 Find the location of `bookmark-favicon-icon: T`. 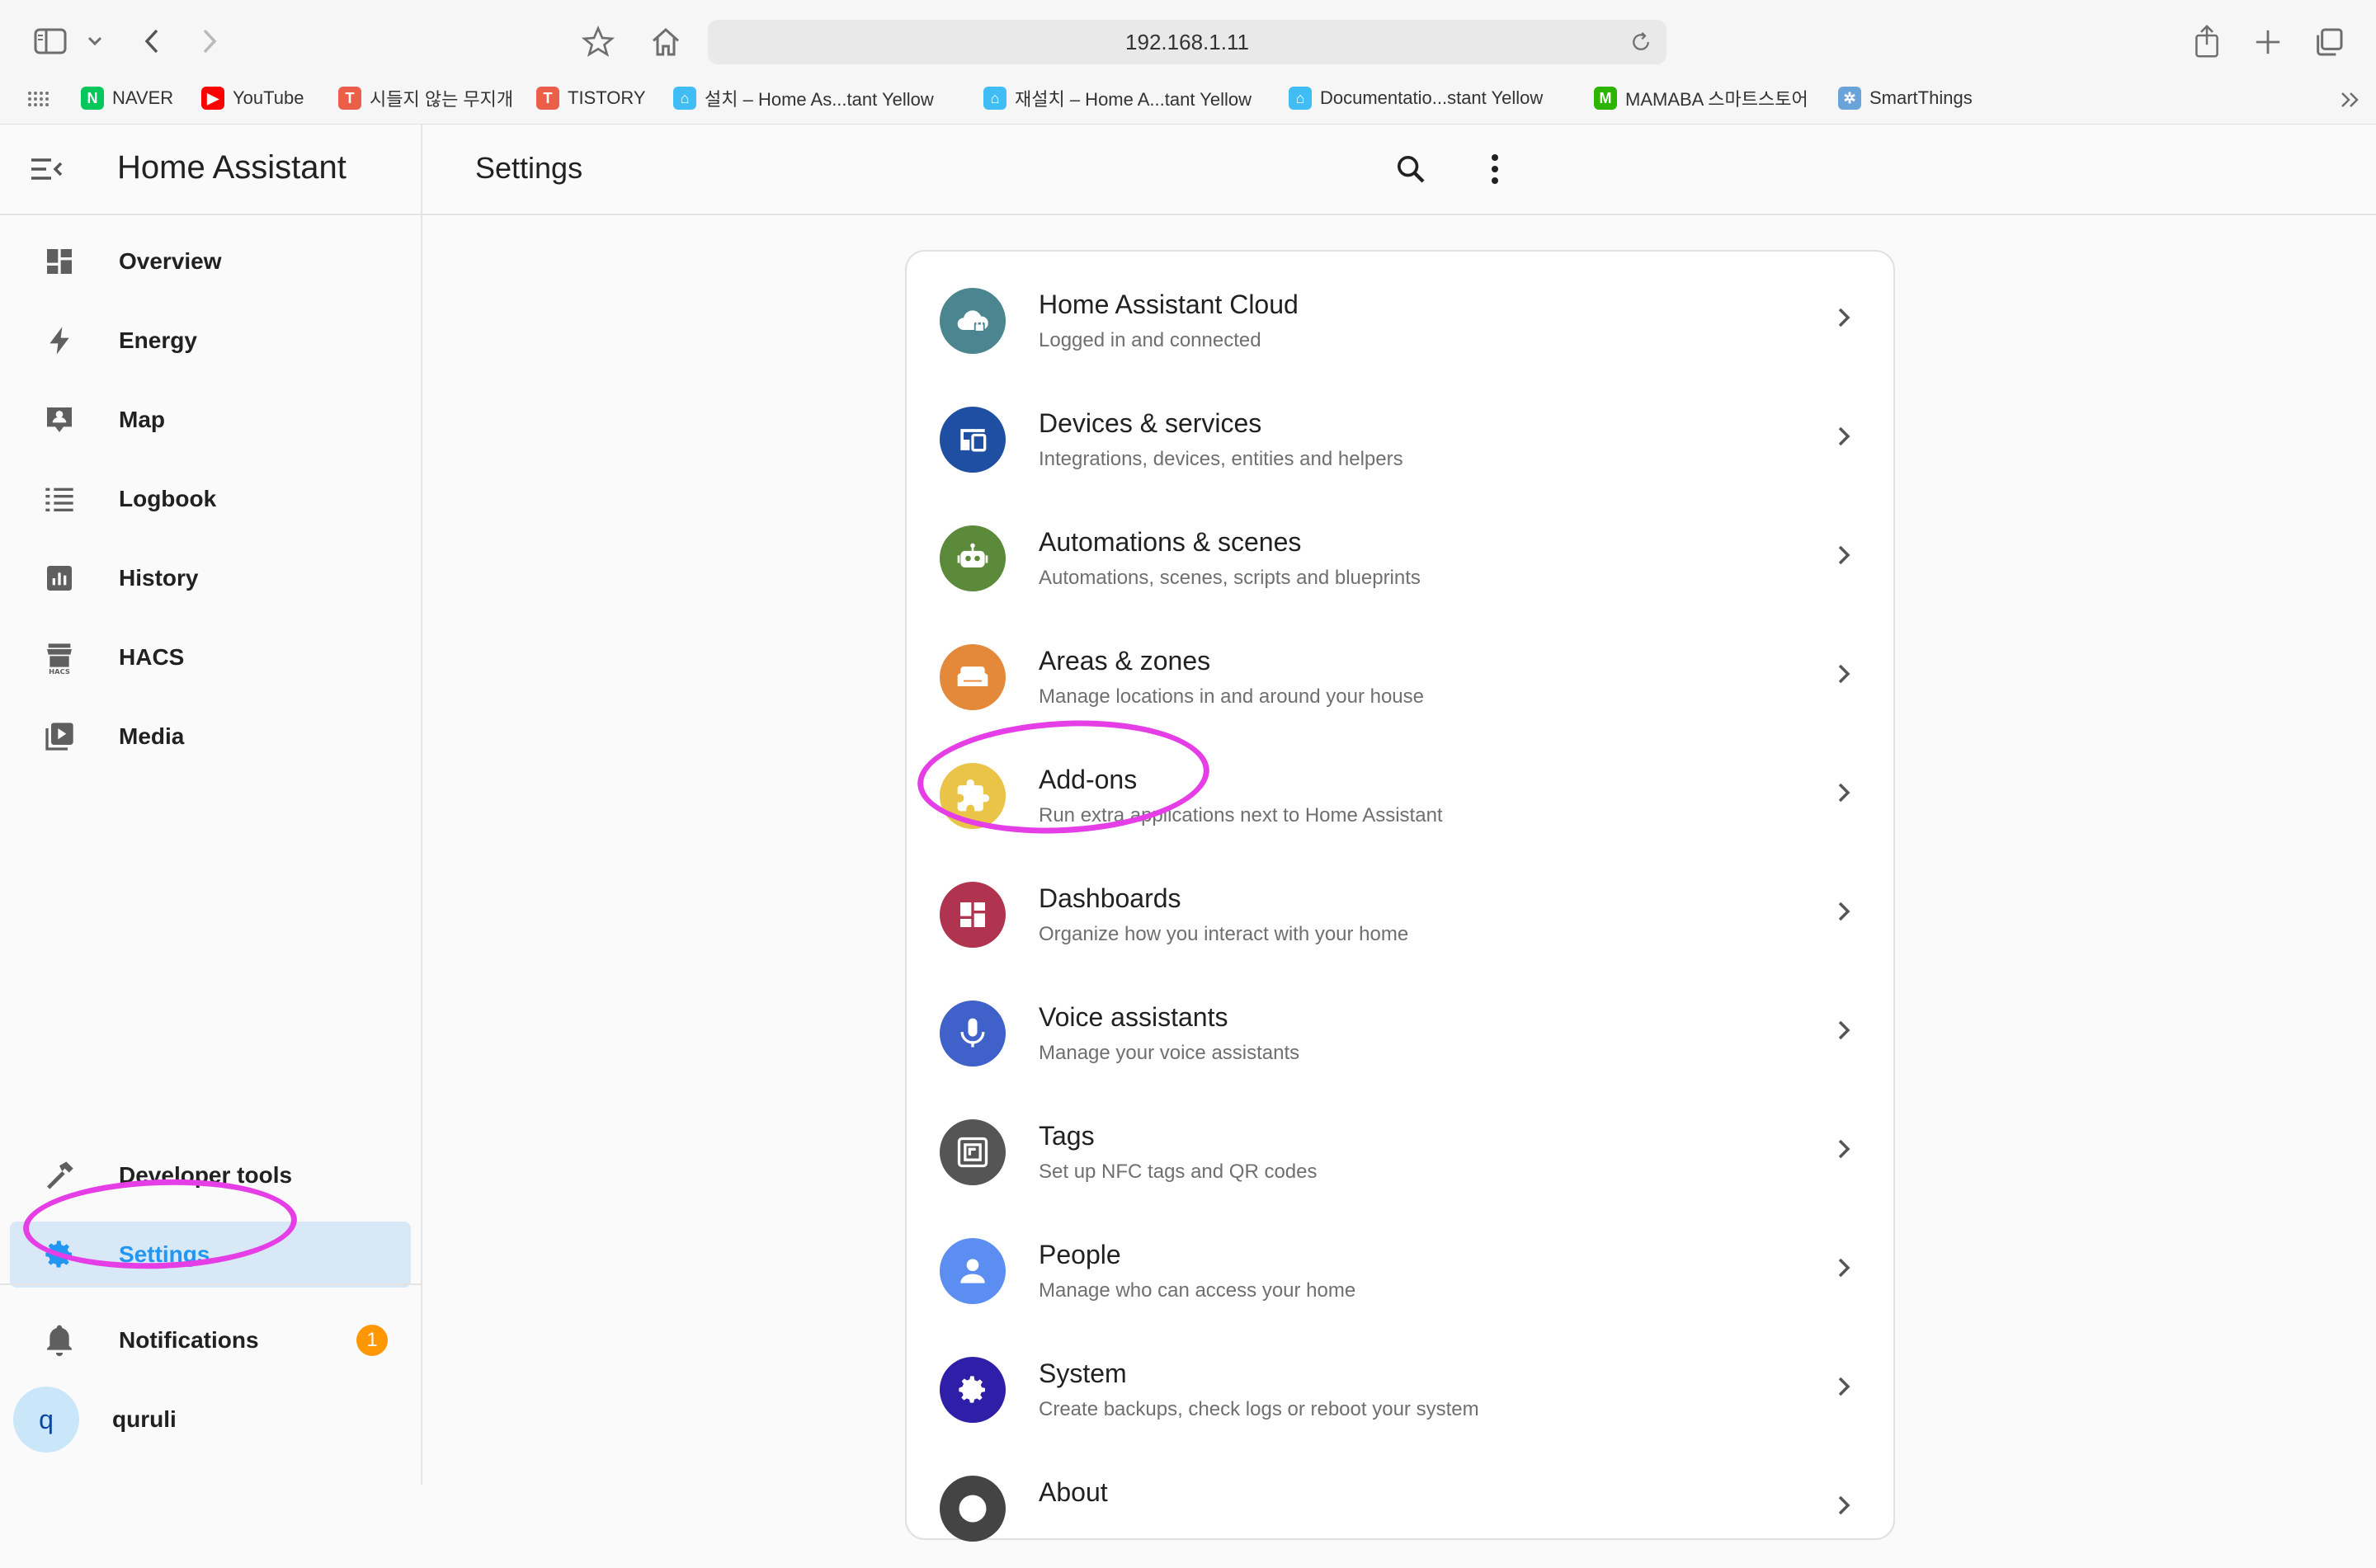

bookmark-favicon-icon: T is located at coordinates (547, 98).